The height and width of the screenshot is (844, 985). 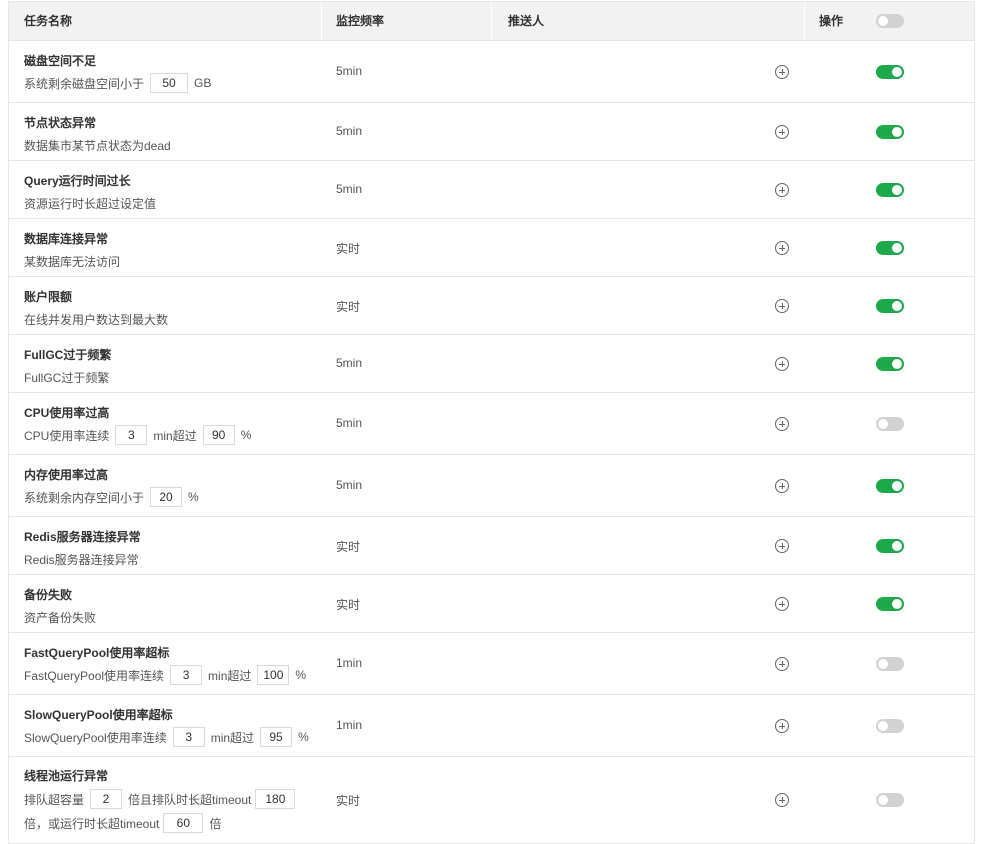 What do you see at coordinates (275, 799) in the screenshot?
I see `threshold-input: 180` at bounding box center [275, 799].